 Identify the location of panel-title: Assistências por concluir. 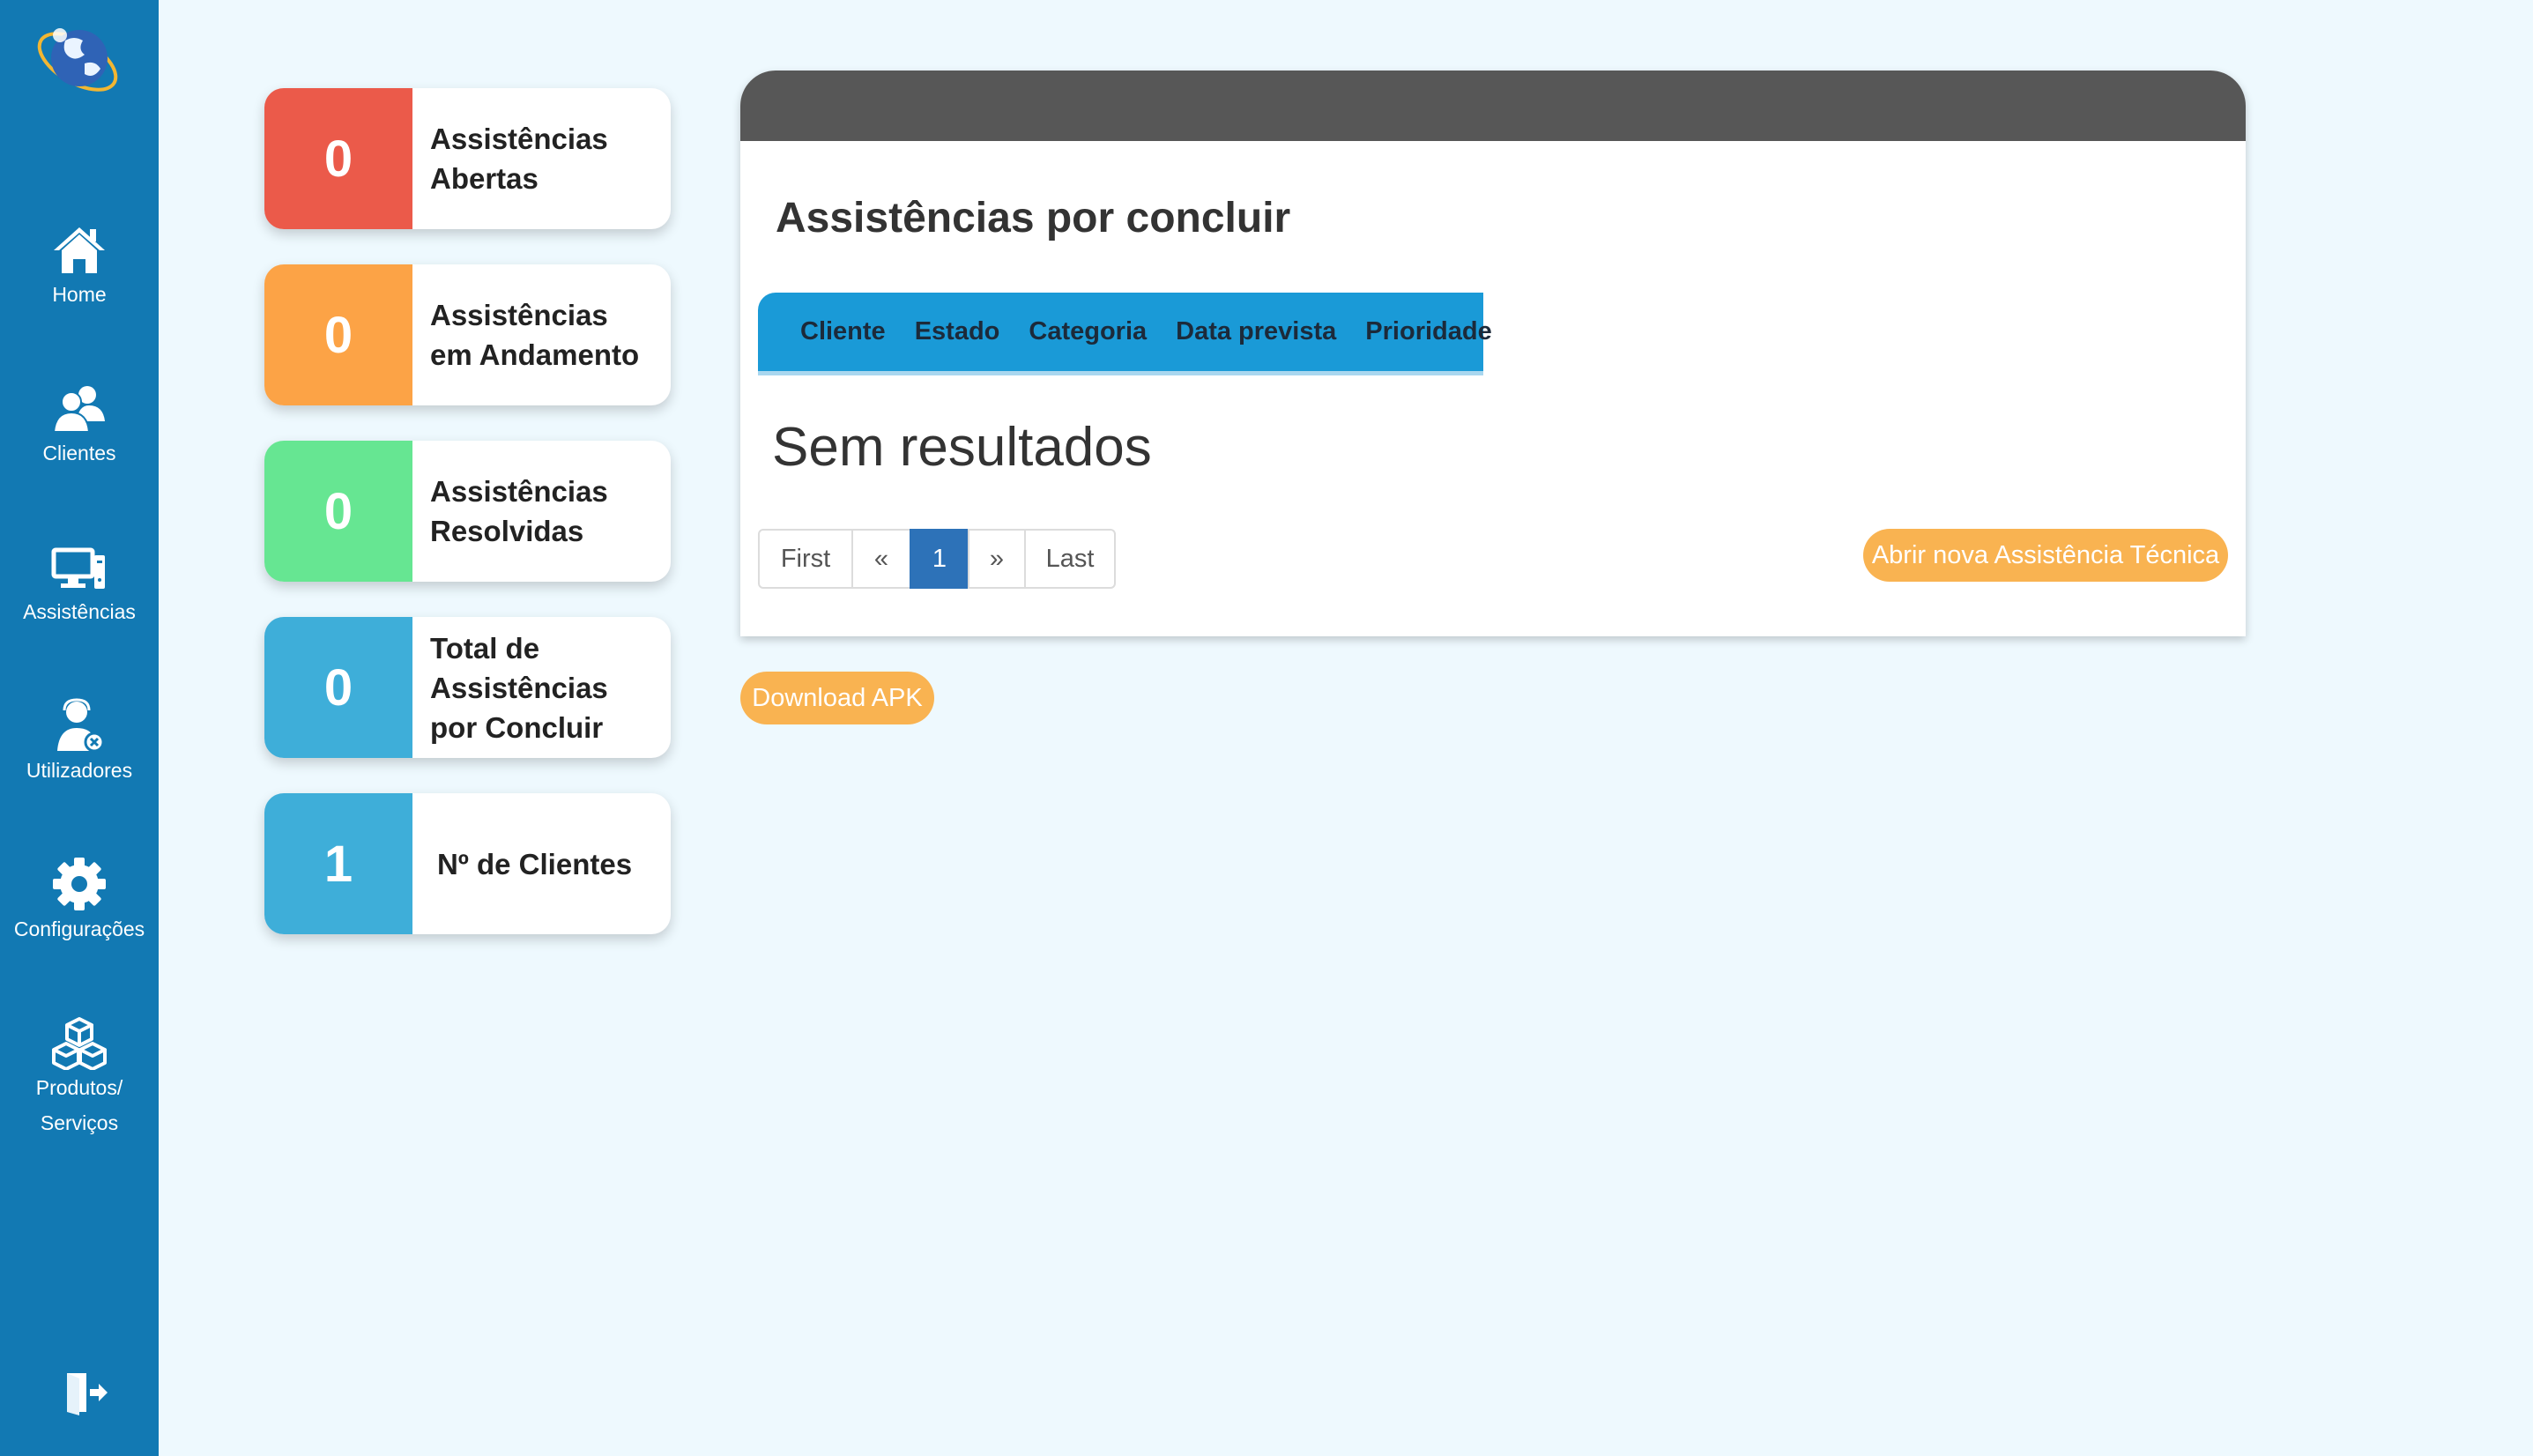
(1034, 218).